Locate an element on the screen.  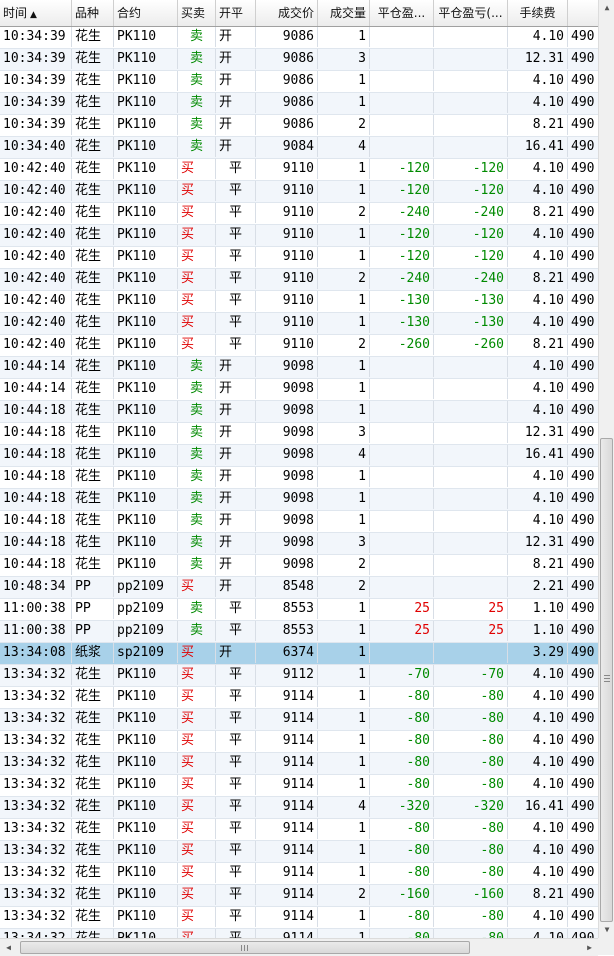
col-header-fee: 手续费 is located at coordinates (538, 13).